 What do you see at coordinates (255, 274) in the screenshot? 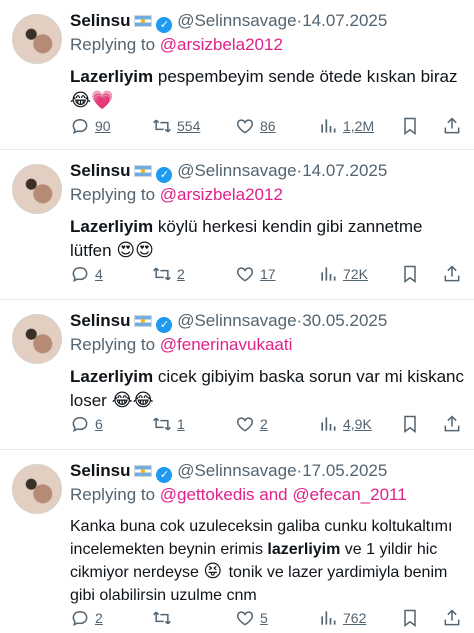
I see `like-button: 17` at bounding box center [255, 274].